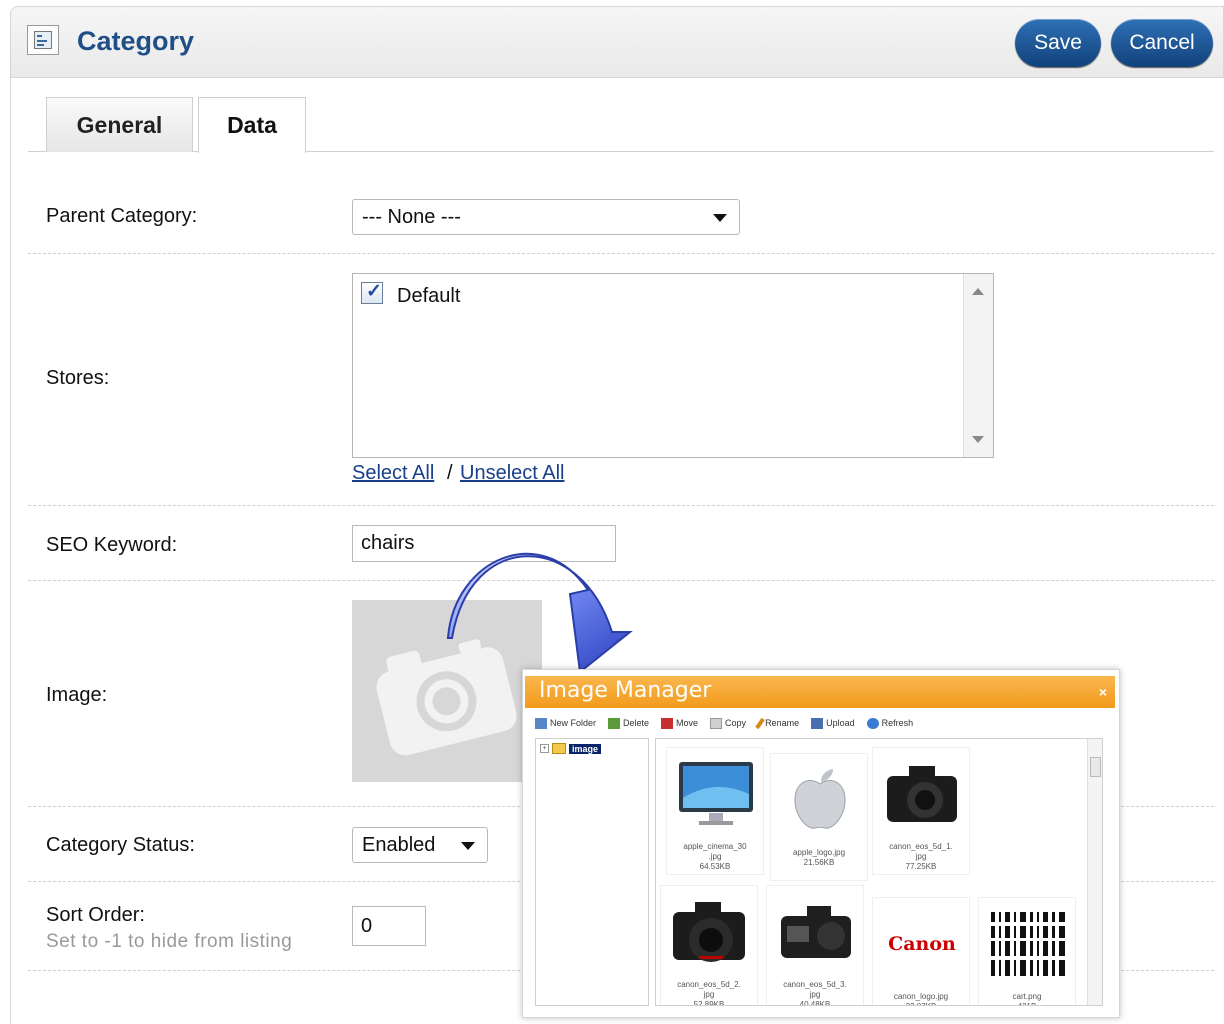 This screenshot has height=1024, width=1224. What do you see at coordinates (617, 42) in the screenshot?
I see `page-header: Category Save Cancel` at bounding box center [617, 42].